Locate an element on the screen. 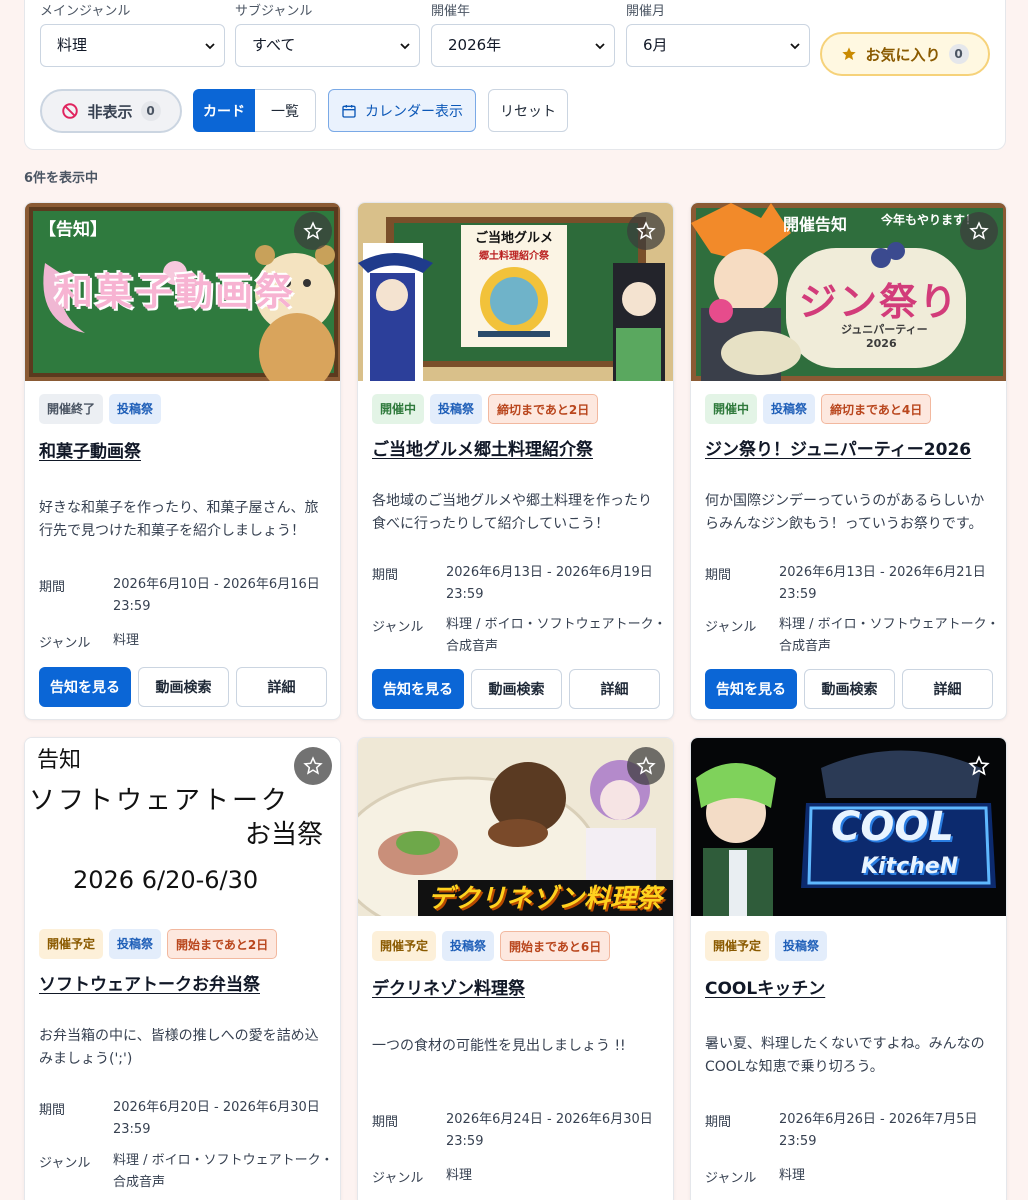  period-value: 2026年6月10日 - 2026年6月16日 23:59 is located at coordinates (216, 595).